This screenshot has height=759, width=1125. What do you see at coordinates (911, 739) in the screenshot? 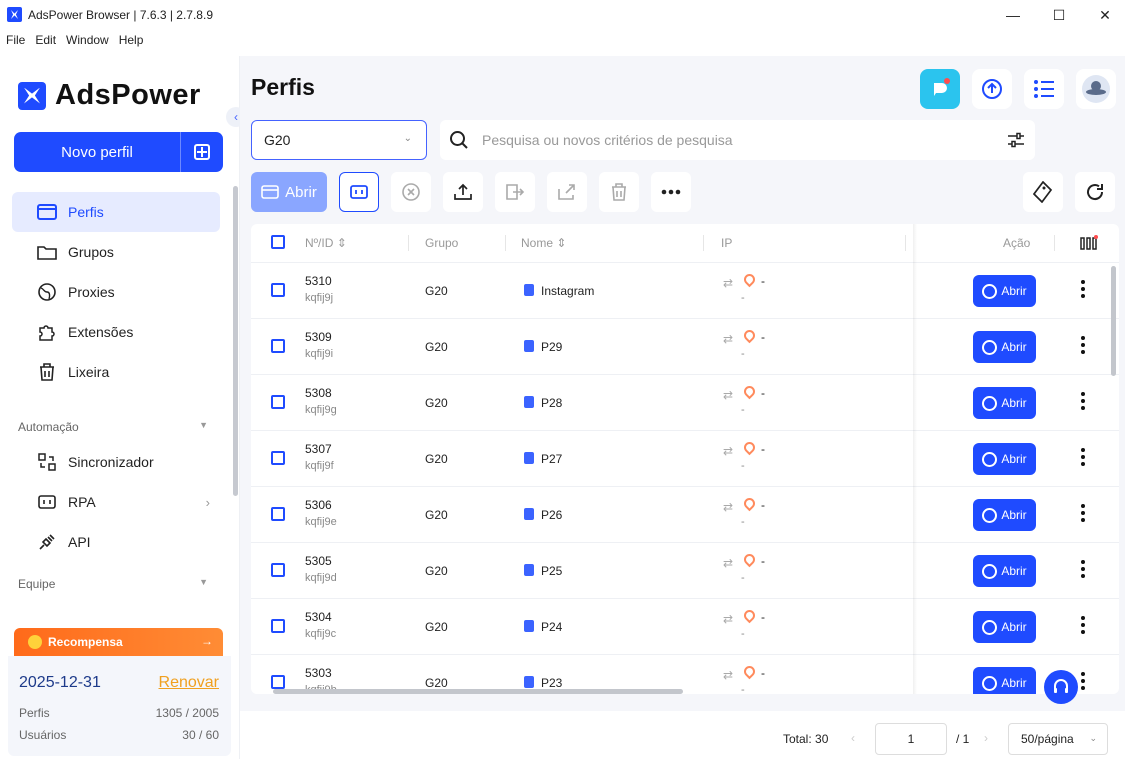
I see `page-number-input: 1` at bounding box center [911, 739].